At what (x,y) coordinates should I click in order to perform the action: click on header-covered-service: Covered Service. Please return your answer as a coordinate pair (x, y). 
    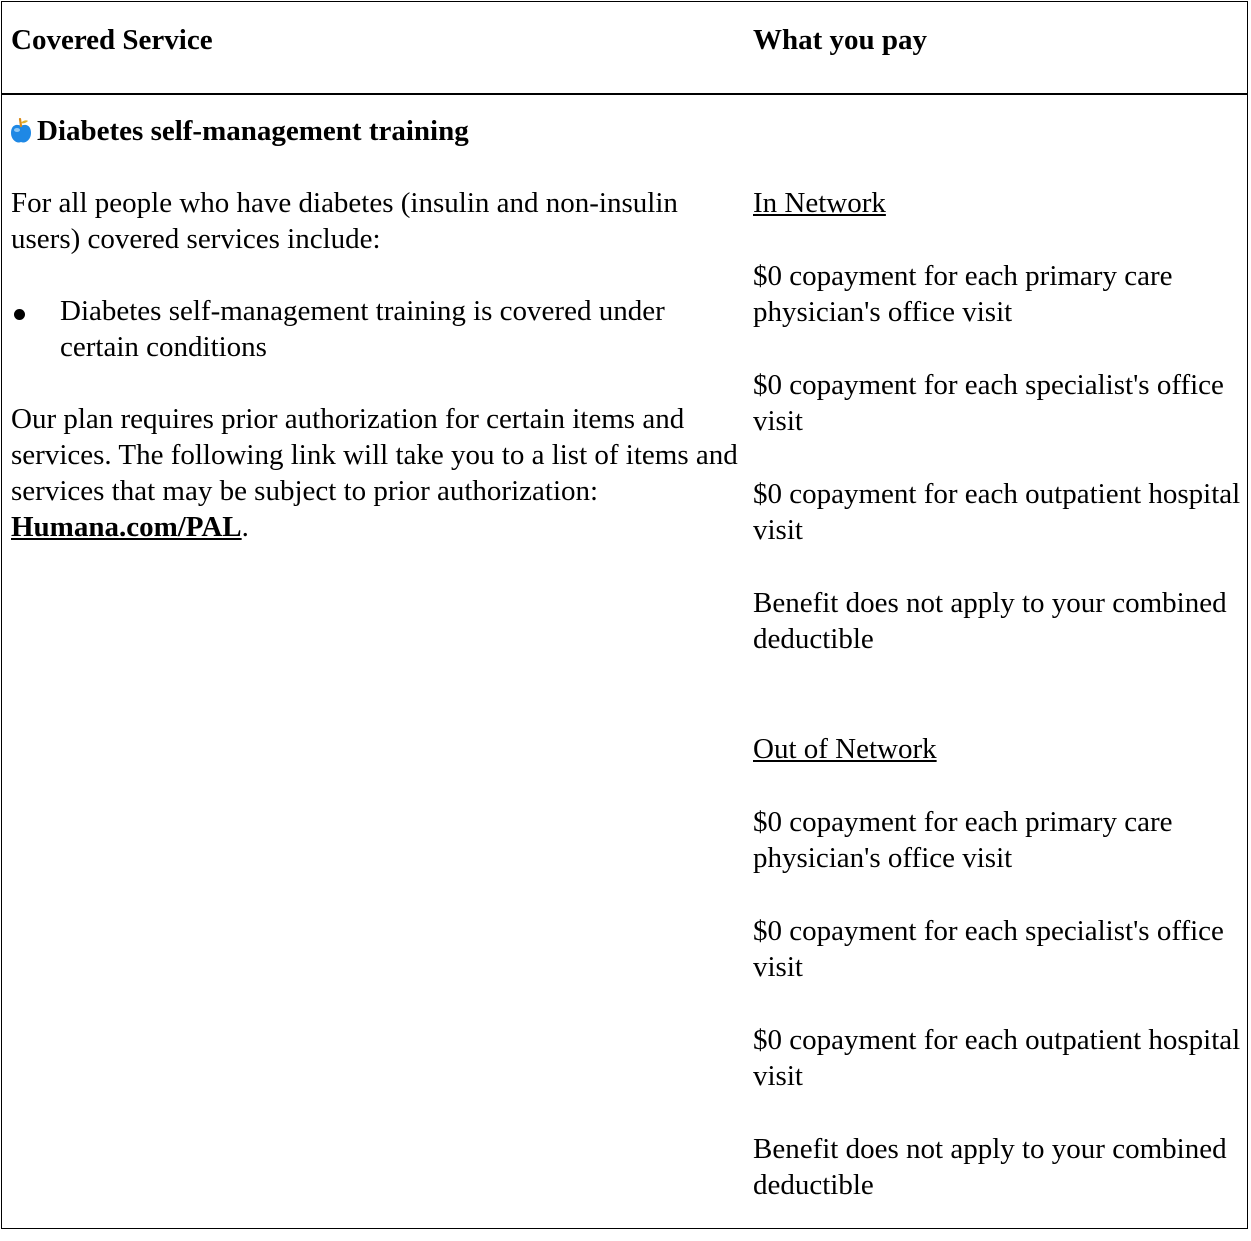
    Looking at the image, I should click on (112, 40).